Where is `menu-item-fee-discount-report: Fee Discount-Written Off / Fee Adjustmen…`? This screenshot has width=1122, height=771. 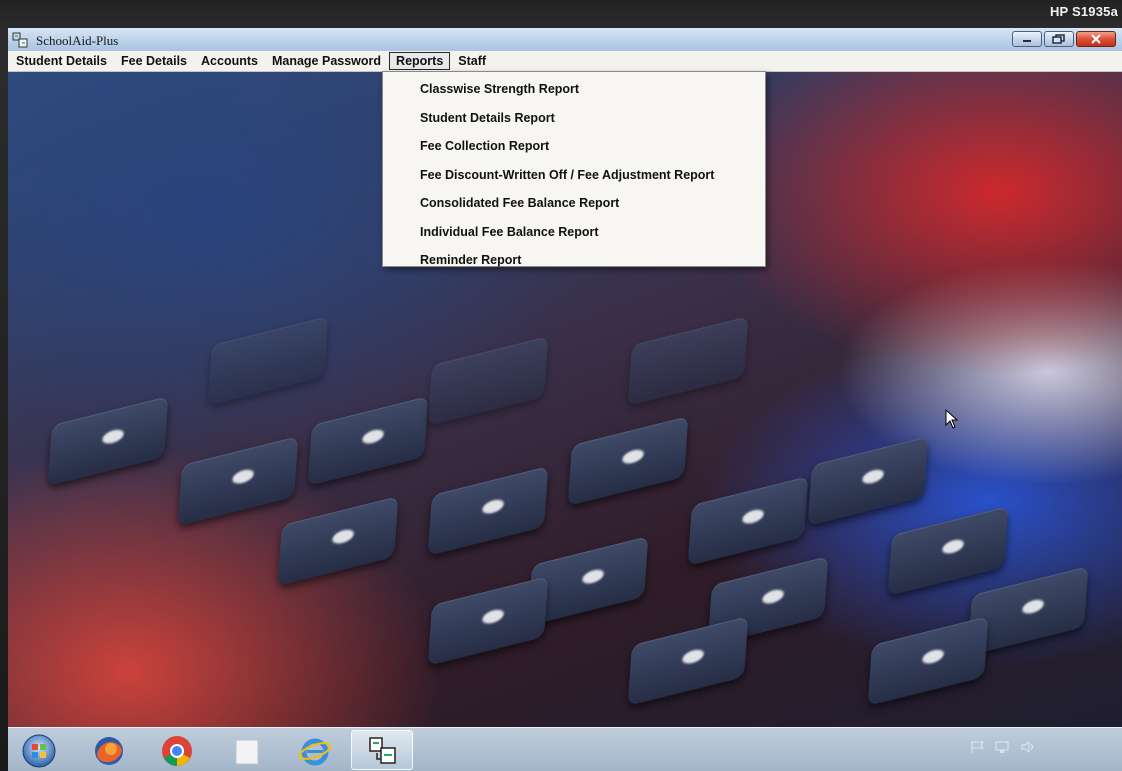
menu-item-fee-discount-report: Fee Discount-Written Off / Fee Adjustmen… is located at coordinates (574, 175).